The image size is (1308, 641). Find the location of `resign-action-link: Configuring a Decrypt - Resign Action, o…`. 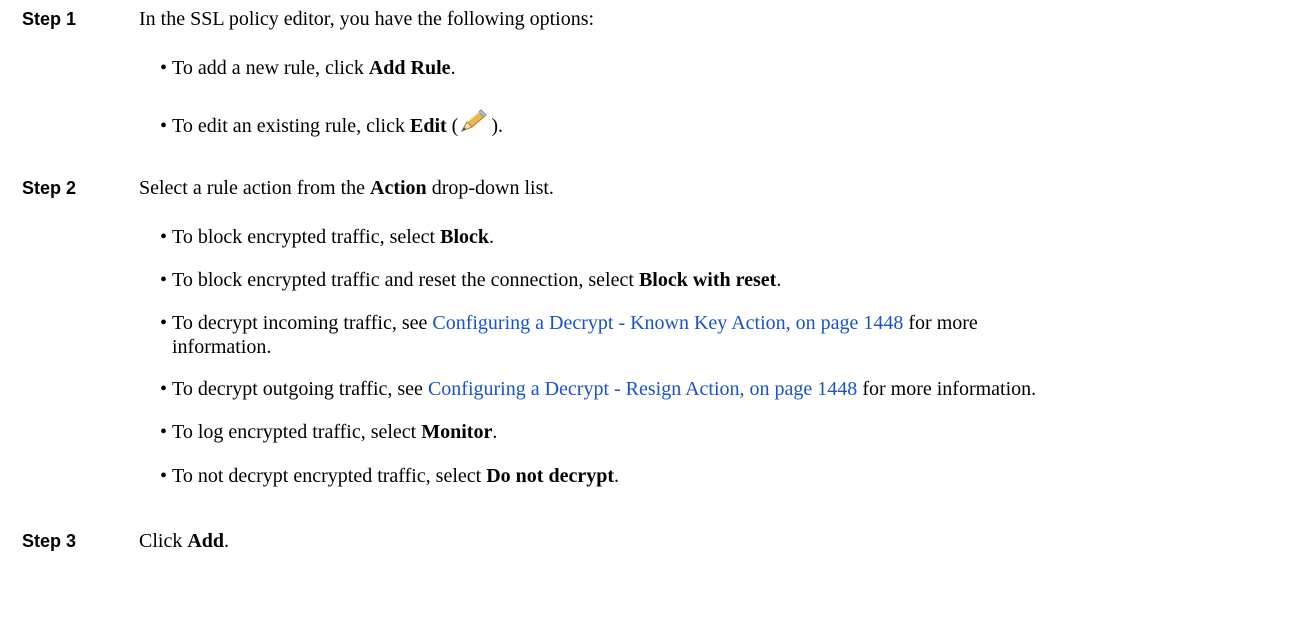

resign-action-link: Configuring a Decrypt - Resign Action, o… is located at coordinates (642, 389).